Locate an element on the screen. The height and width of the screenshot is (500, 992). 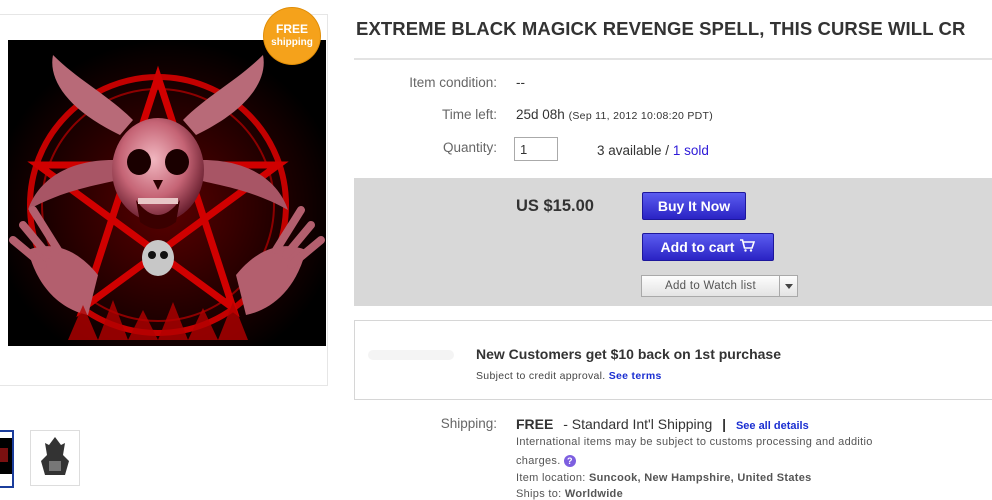
item-location-value: Suncook, New Hampshire, United States is located at coordinates (700, 478).